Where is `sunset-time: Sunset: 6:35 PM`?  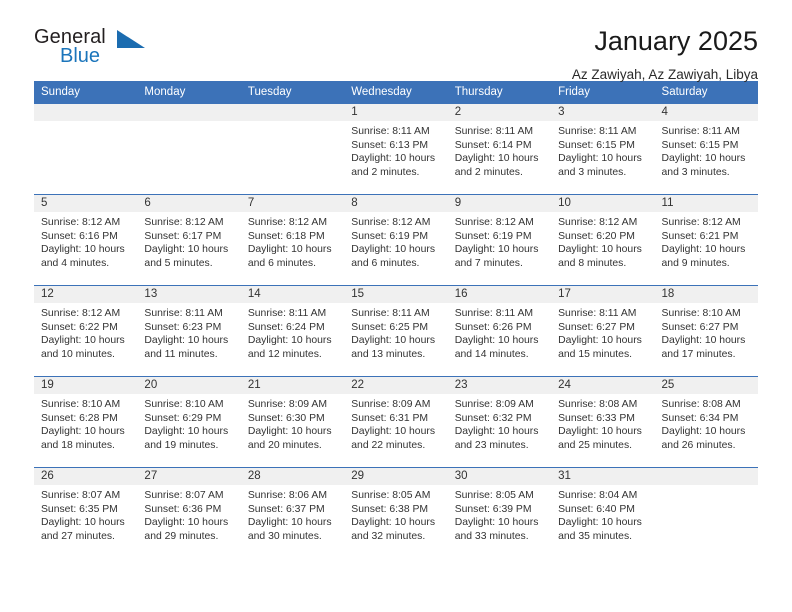
sunset-time: Sunset: 6:35 PM is located at coordinates (79, 509).